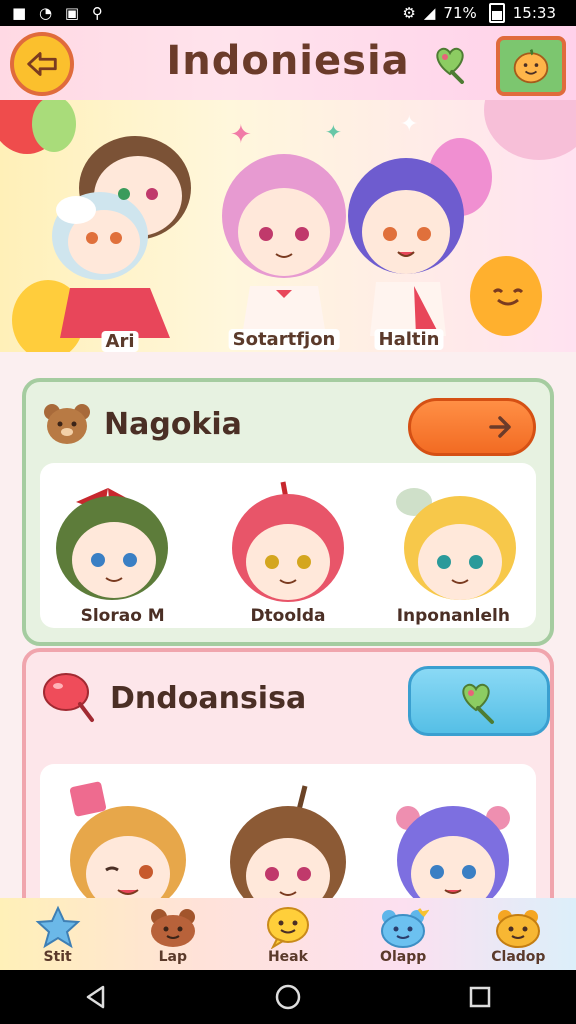 The image size is (576, 1024). I want to click on character-card: Inponanlelh, so click(453, 553).